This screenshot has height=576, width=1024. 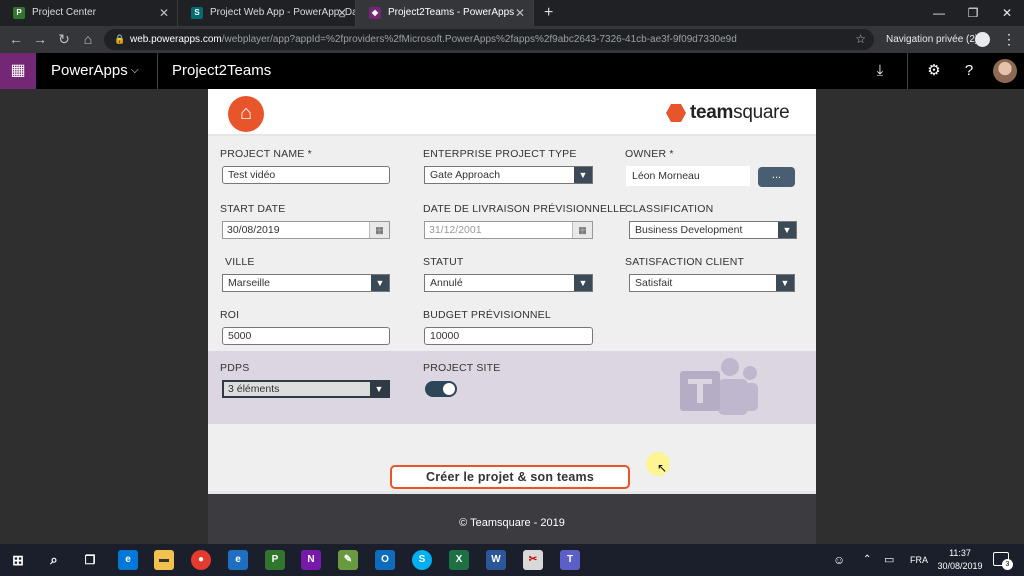 I want to click on livraison-date-picker: 31/12/2001 ▦, so click(x=508, y=230).